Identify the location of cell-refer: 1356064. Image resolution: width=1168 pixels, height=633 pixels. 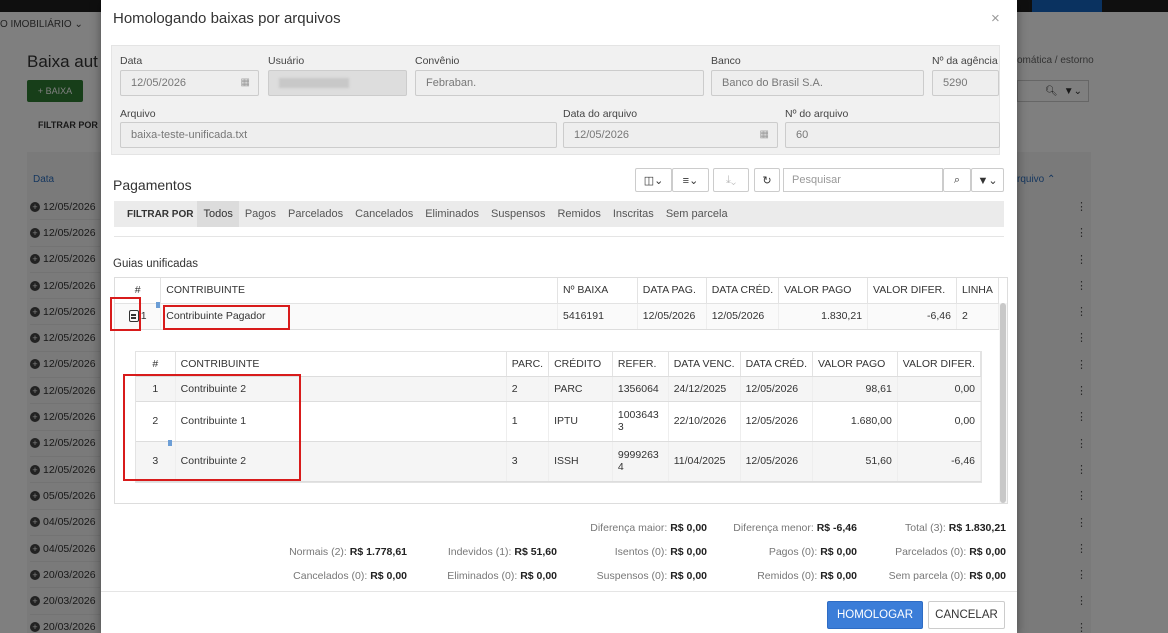
(640, 389).